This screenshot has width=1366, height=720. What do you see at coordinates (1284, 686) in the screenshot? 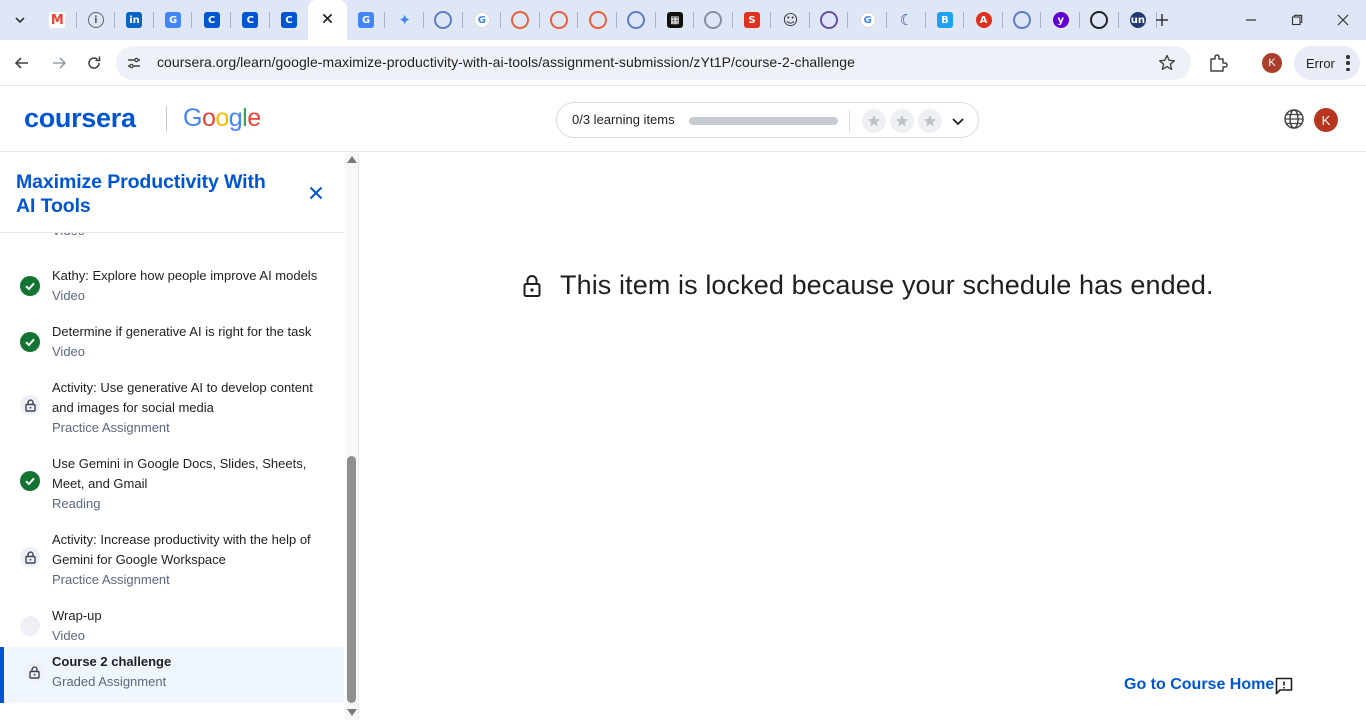
I see `feedback-icon` at bounding box center [1284, 686].